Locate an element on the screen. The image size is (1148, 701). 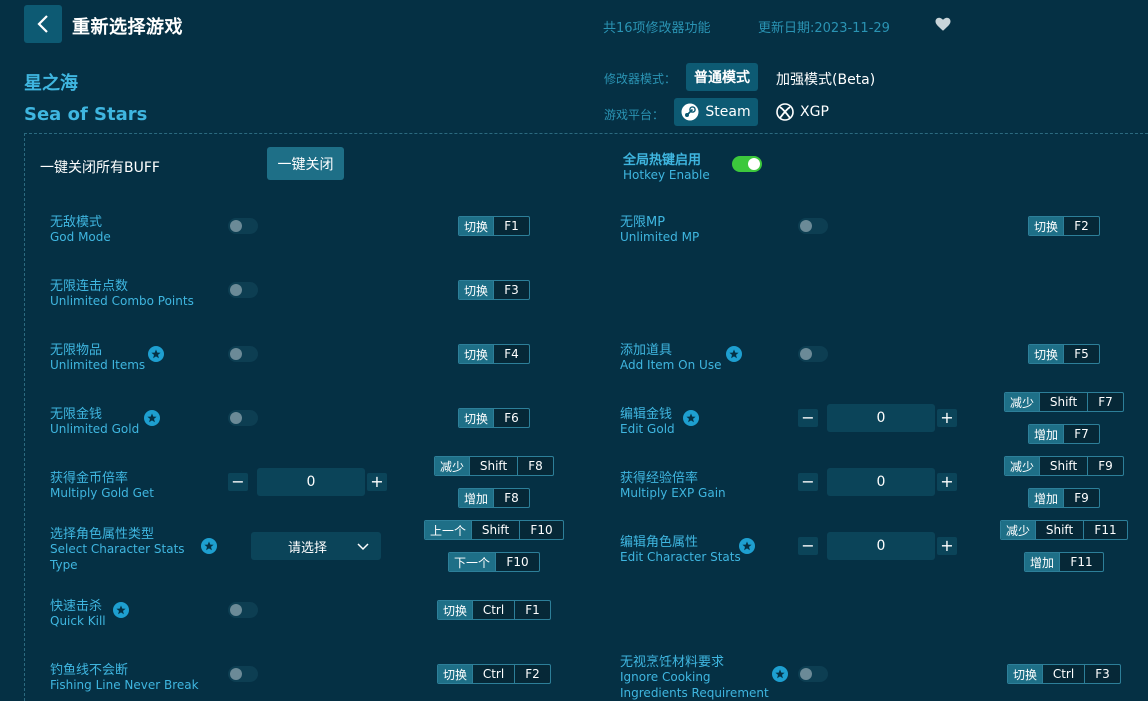
unlimited-mp-label-en: Unlimited MP is located at coordinates (660, 237).